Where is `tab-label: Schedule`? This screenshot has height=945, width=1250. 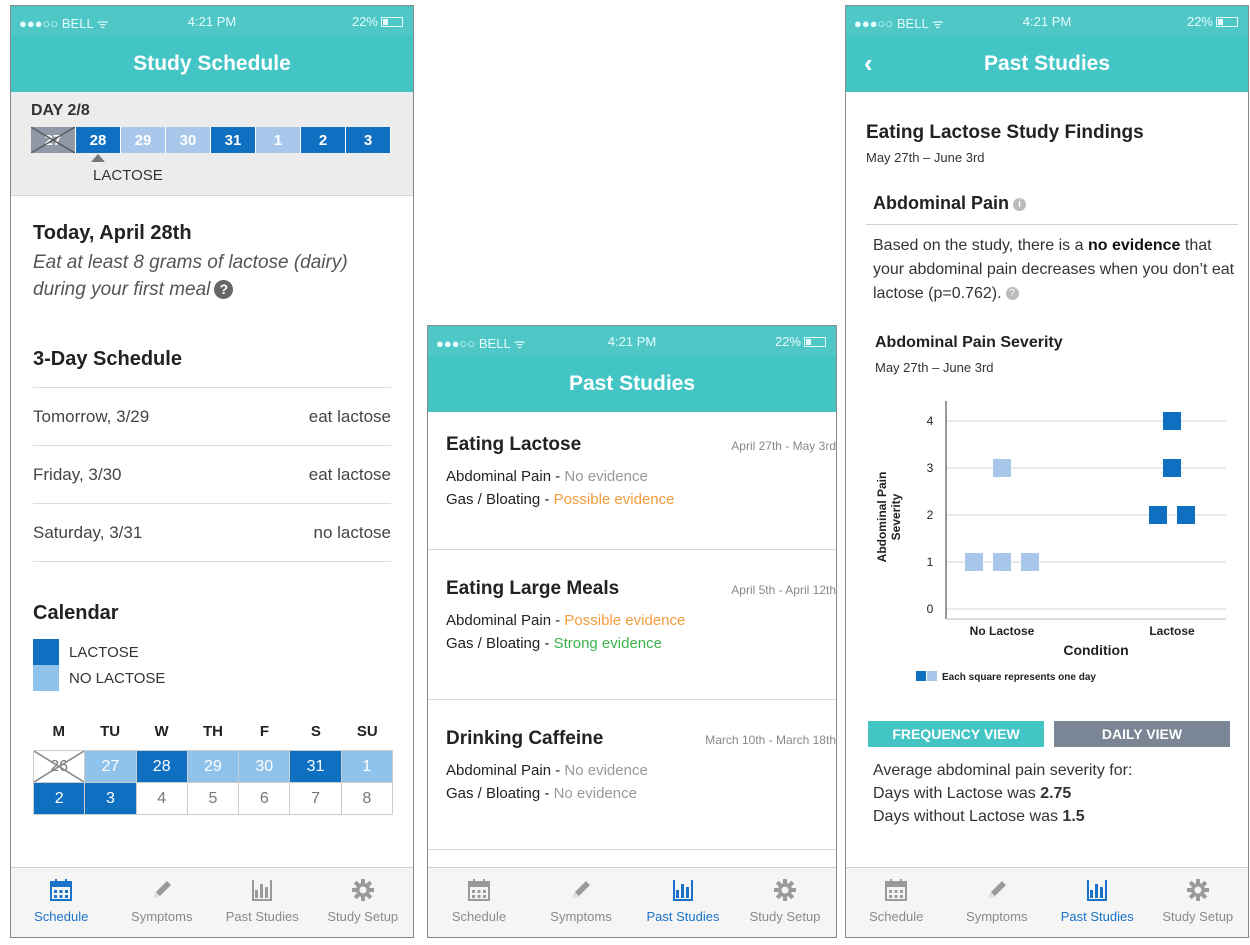
tab-label: Schedule is located at coordinates (479, 916).